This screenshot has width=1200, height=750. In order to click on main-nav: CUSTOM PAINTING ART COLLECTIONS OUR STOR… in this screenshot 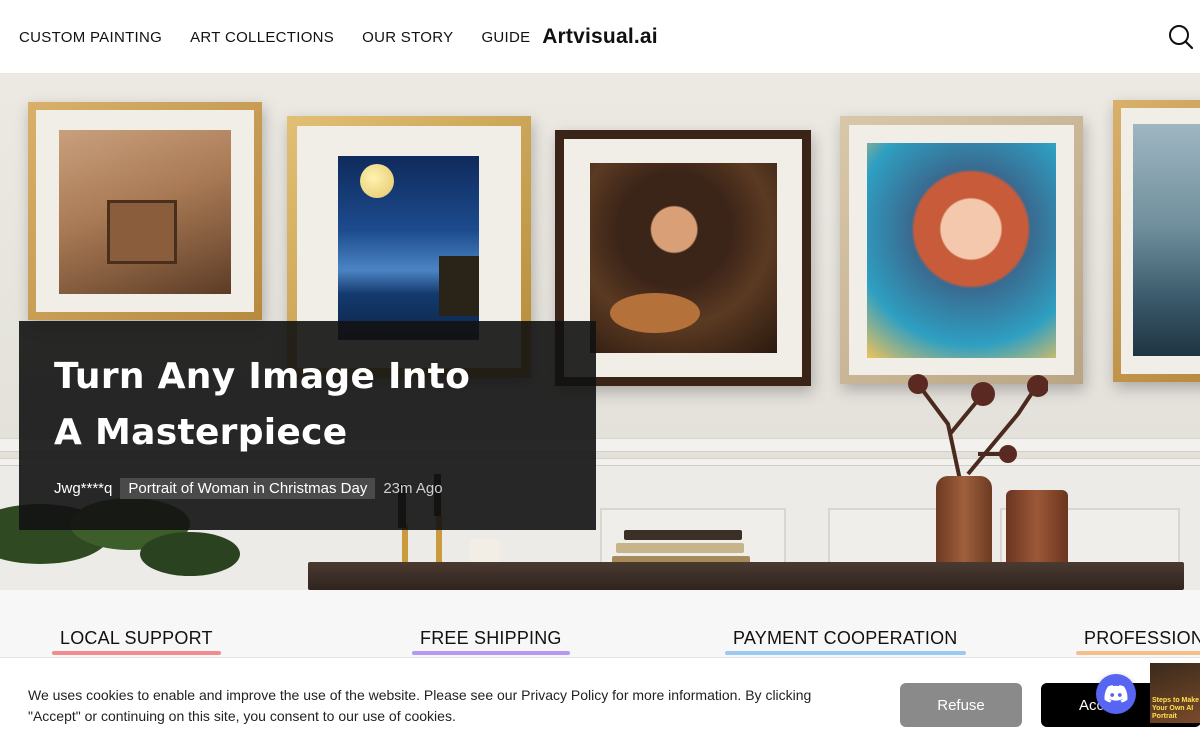, I will do `click(274, 37)`.